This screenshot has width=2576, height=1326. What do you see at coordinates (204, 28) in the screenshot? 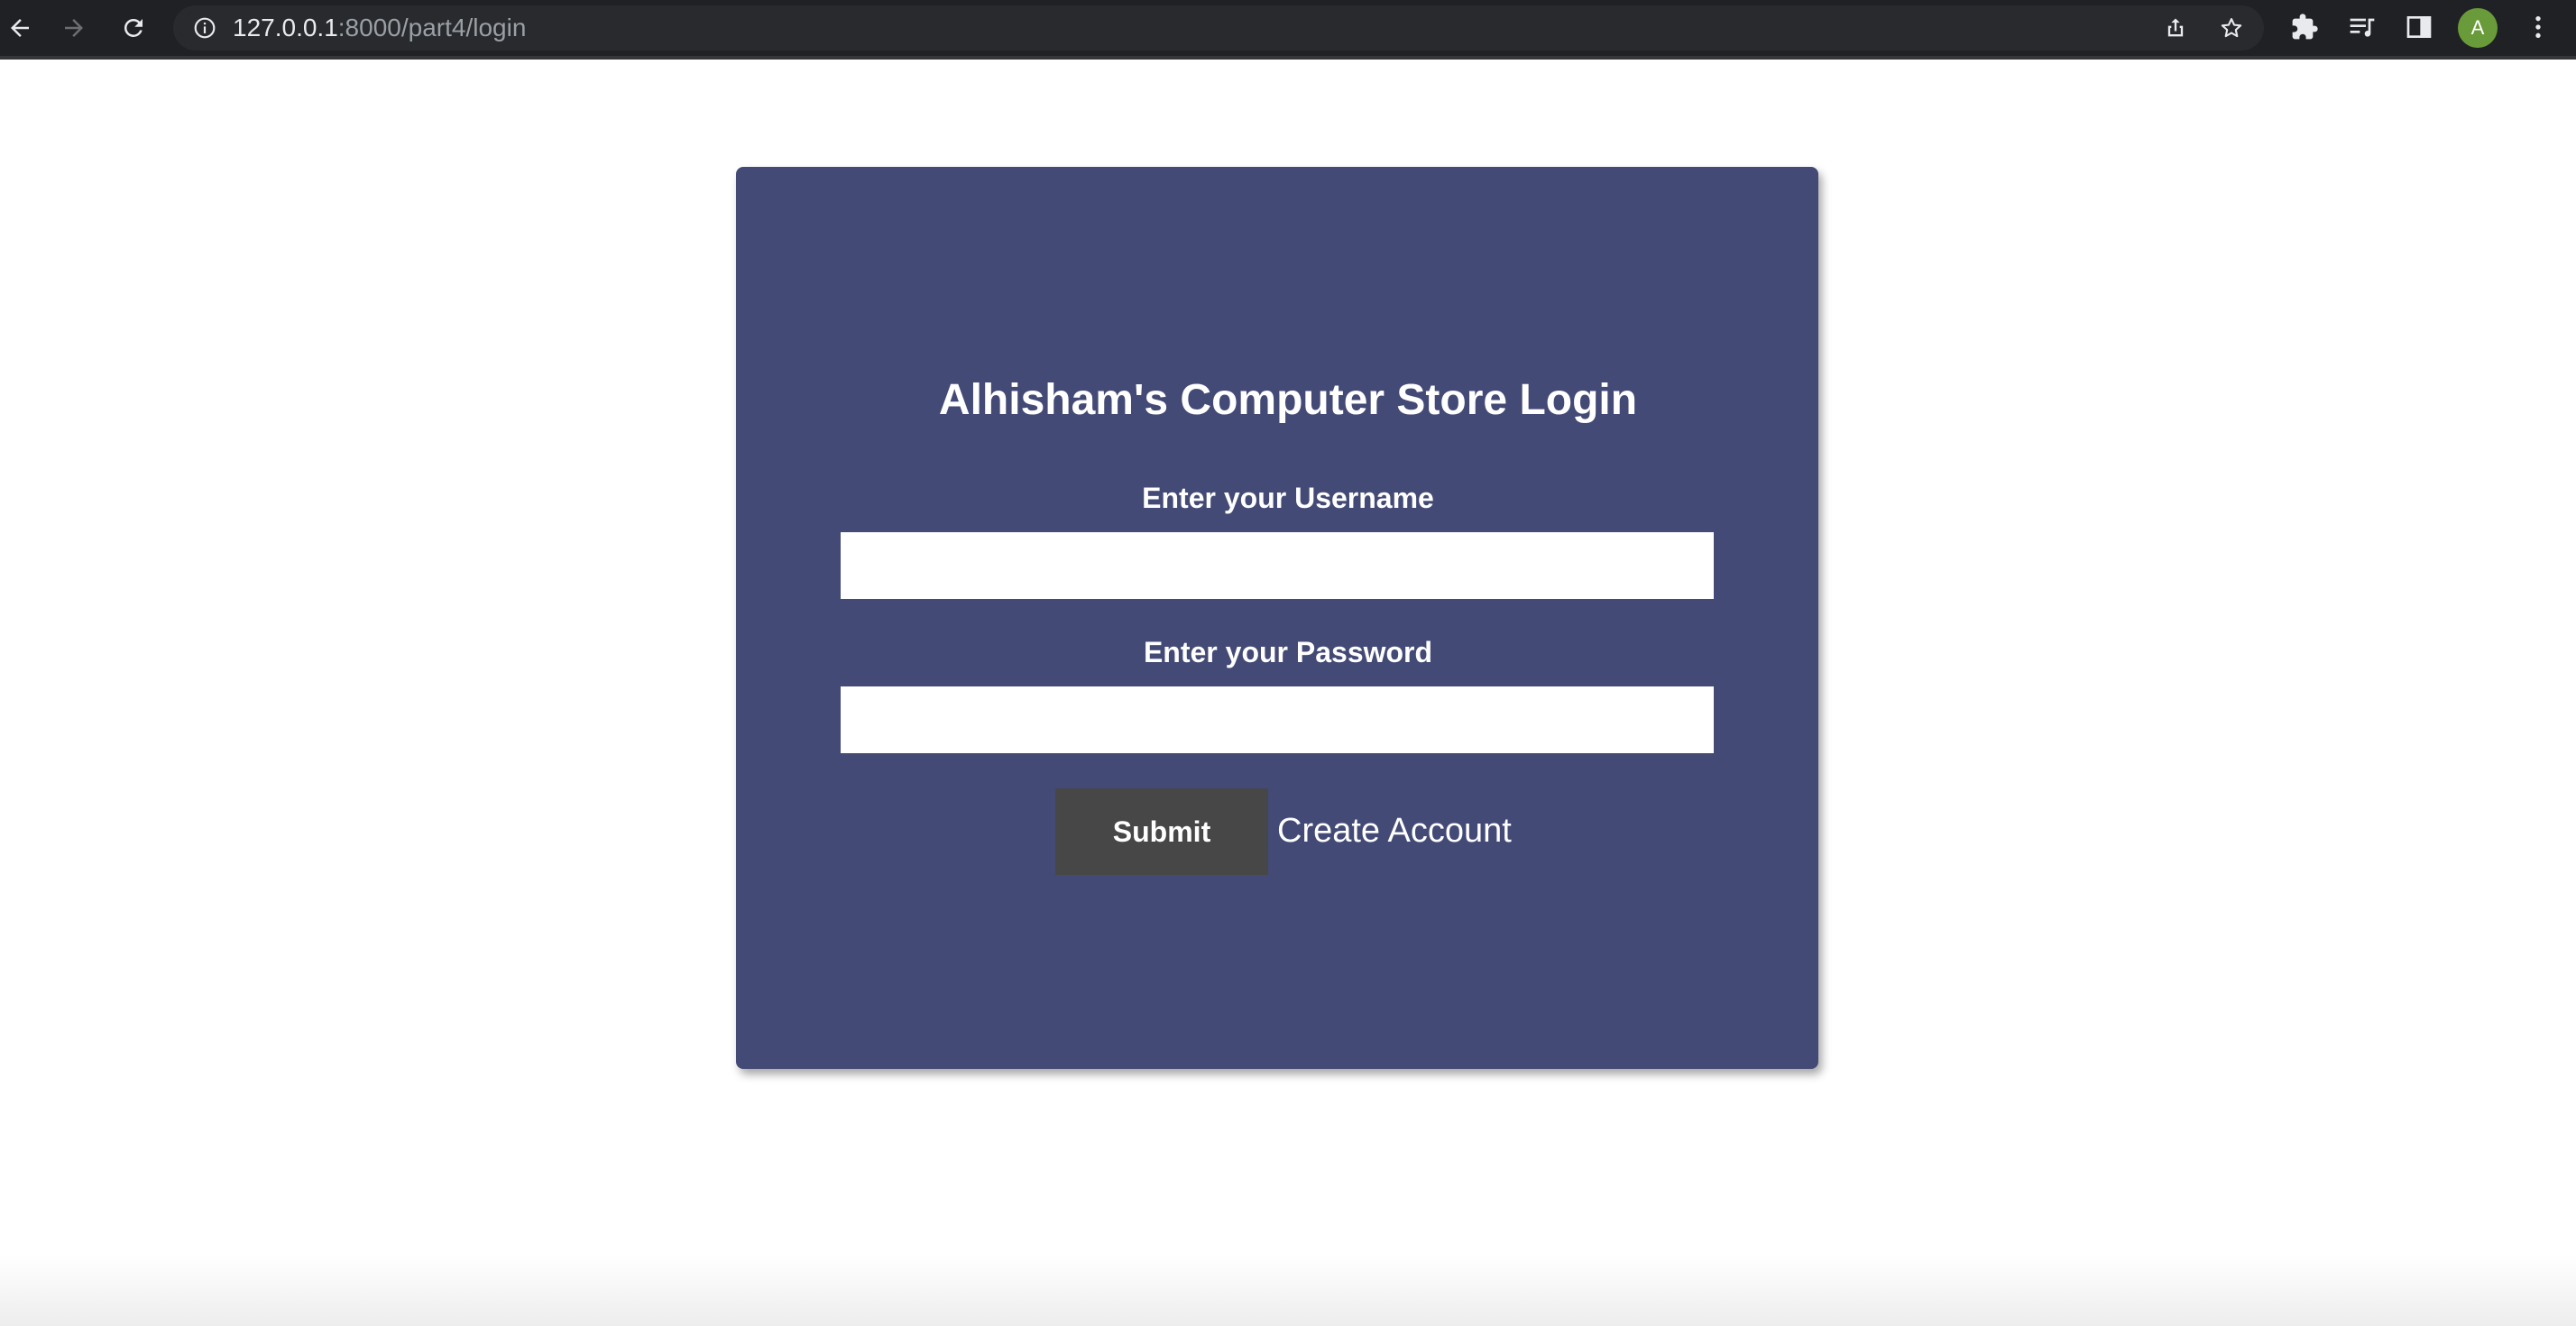
I see `info-icon` at bounding box center [204, 28].